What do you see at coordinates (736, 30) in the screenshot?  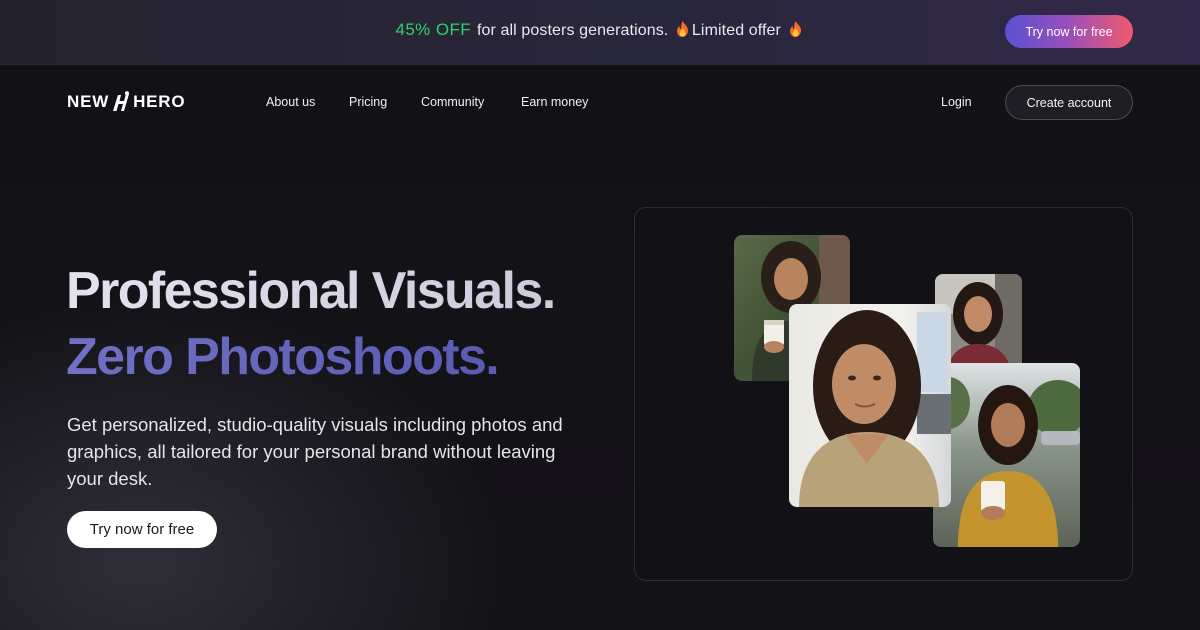 I see `promo-limited: Limited offer` at bounding box center [736, 30].